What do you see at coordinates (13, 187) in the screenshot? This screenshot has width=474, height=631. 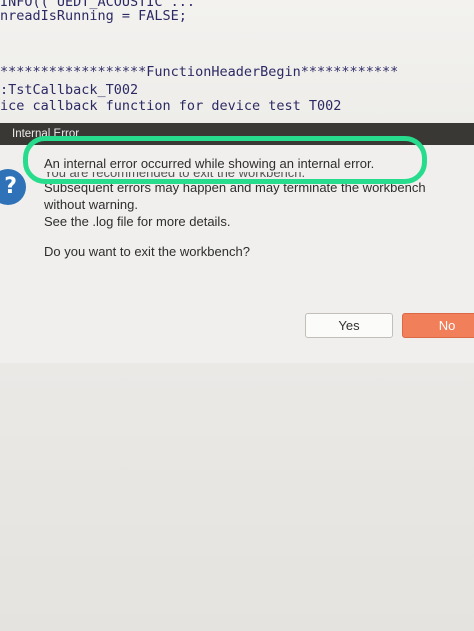 I see `question-icon: ?` at bounding box center [13, 187].